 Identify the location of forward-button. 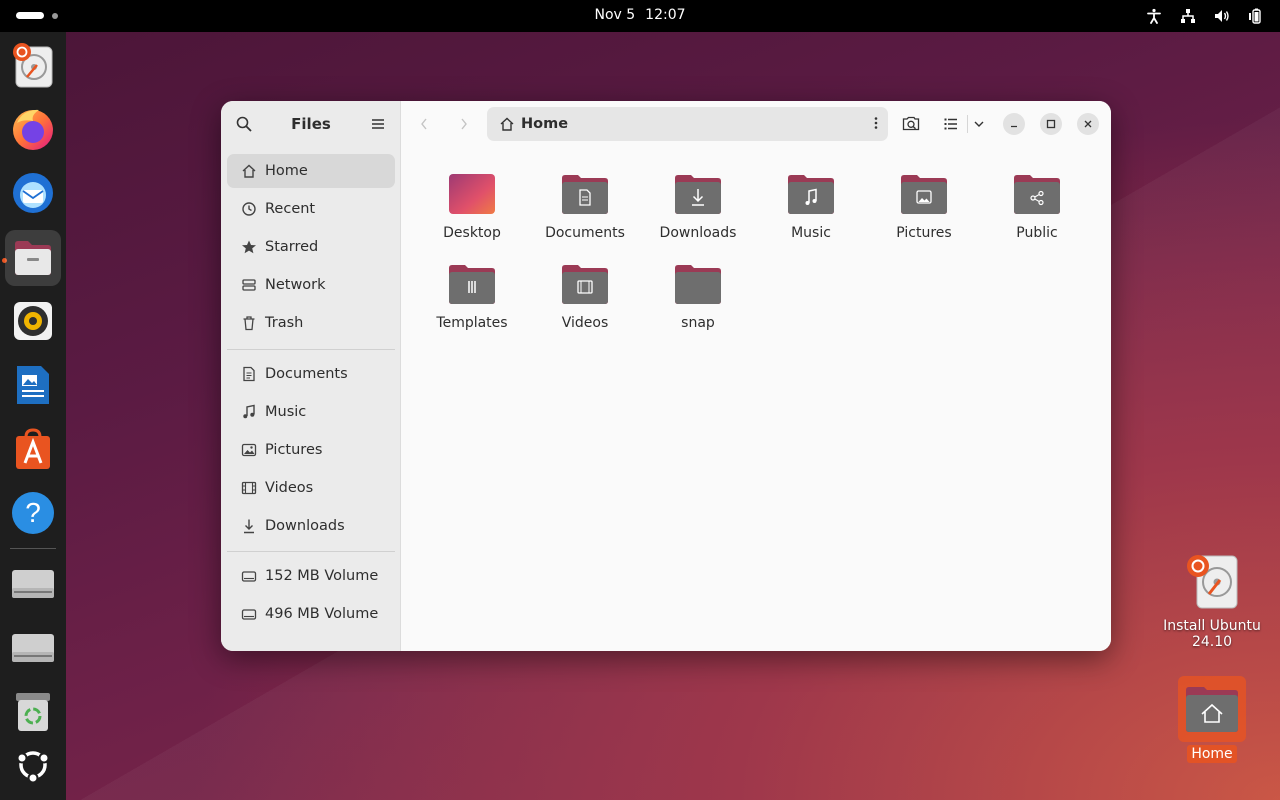
(464, 124).